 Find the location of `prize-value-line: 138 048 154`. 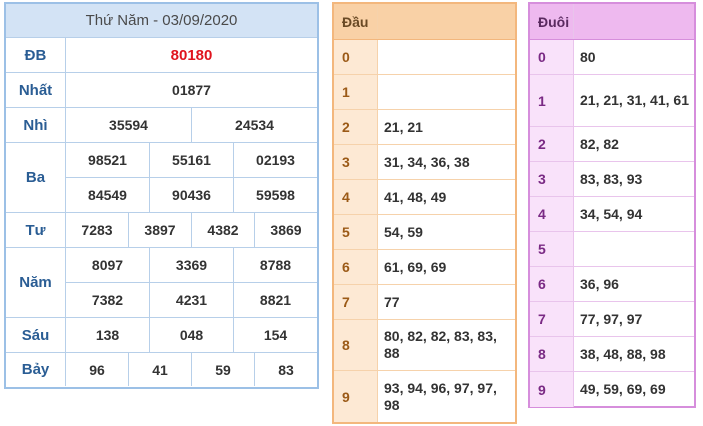

prize-value-line: 138 048 154 is located at coordinates (191, 335).